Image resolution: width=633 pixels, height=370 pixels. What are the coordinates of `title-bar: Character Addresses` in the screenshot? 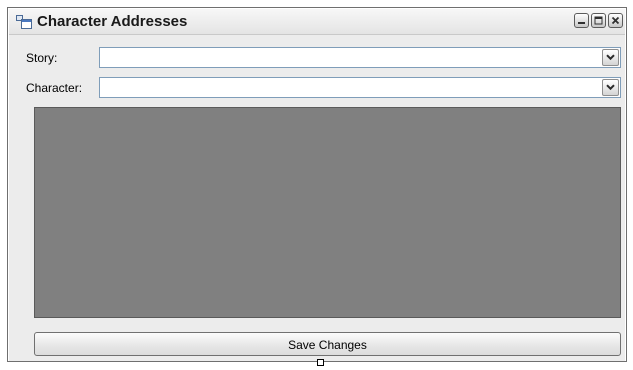 It's located at (317, 22).